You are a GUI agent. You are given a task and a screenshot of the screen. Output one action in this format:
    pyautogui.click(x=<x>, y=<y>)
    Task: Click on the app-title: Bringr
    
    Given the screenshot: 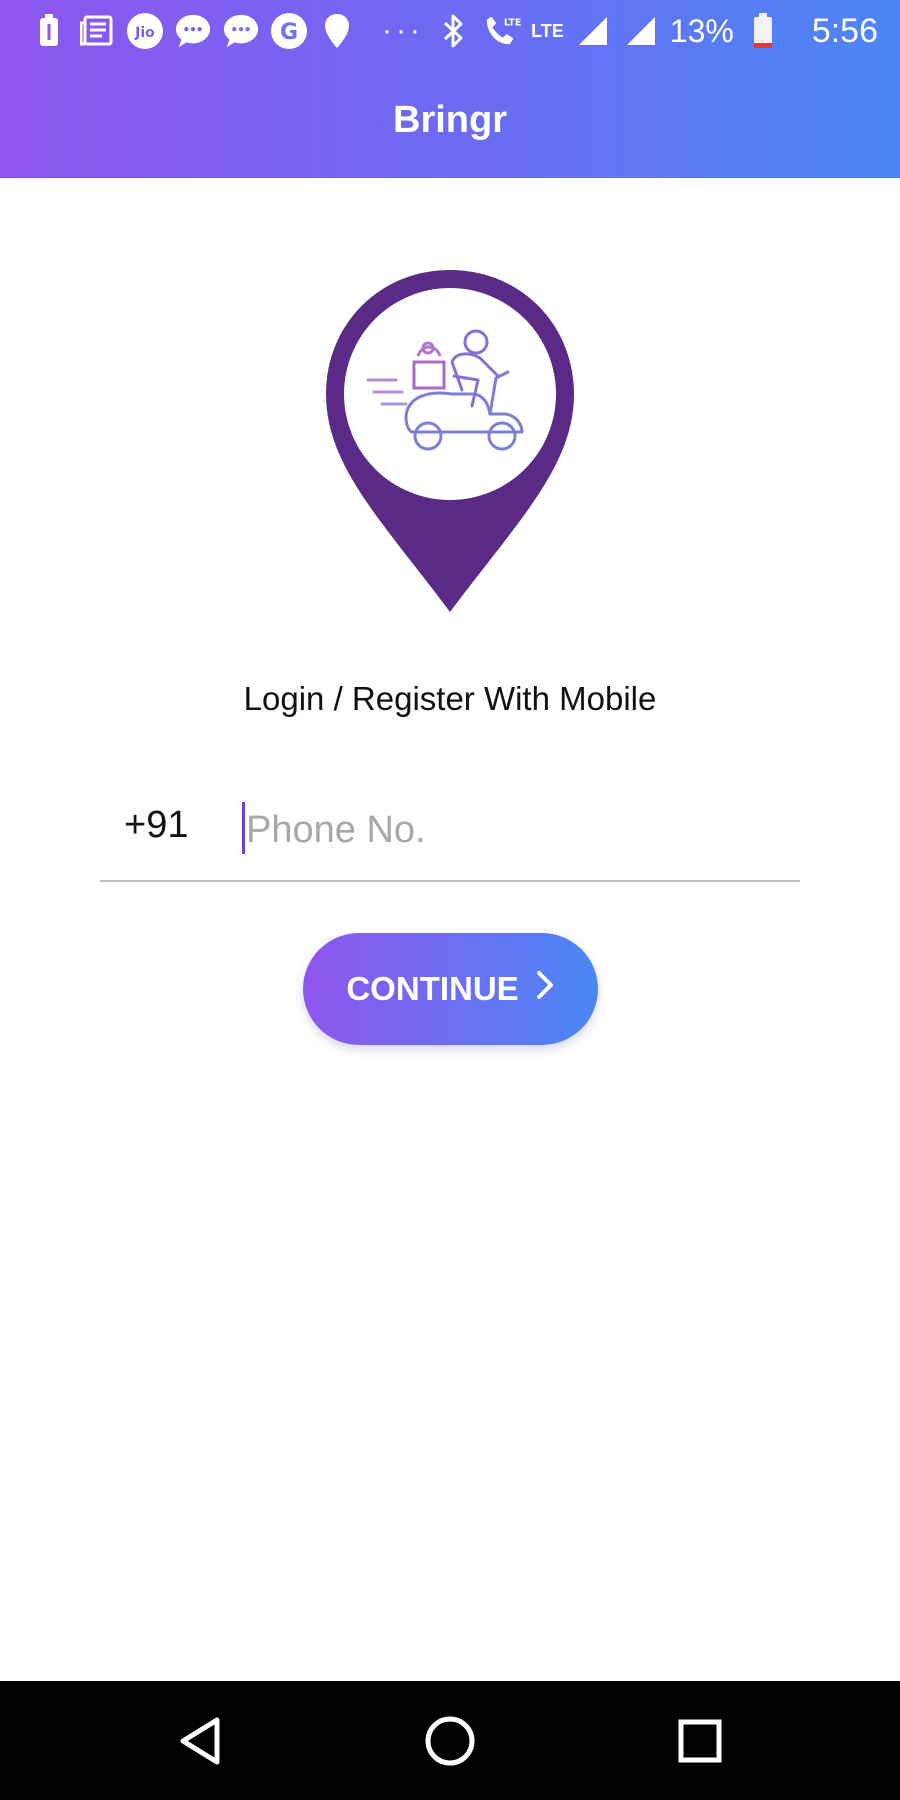 What is the action you would take?
    pyautogui.click(x=450, y=119)
    